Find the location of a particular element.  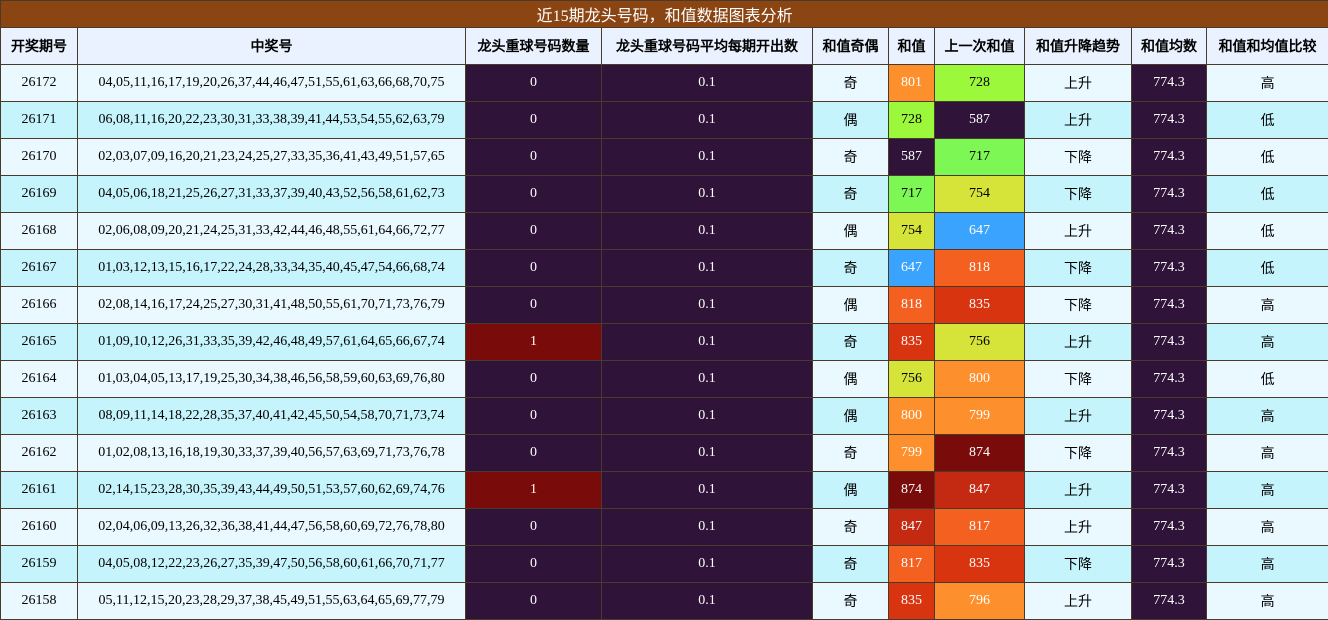

issue-cell: 26171 is located at coordinates (39, 120).